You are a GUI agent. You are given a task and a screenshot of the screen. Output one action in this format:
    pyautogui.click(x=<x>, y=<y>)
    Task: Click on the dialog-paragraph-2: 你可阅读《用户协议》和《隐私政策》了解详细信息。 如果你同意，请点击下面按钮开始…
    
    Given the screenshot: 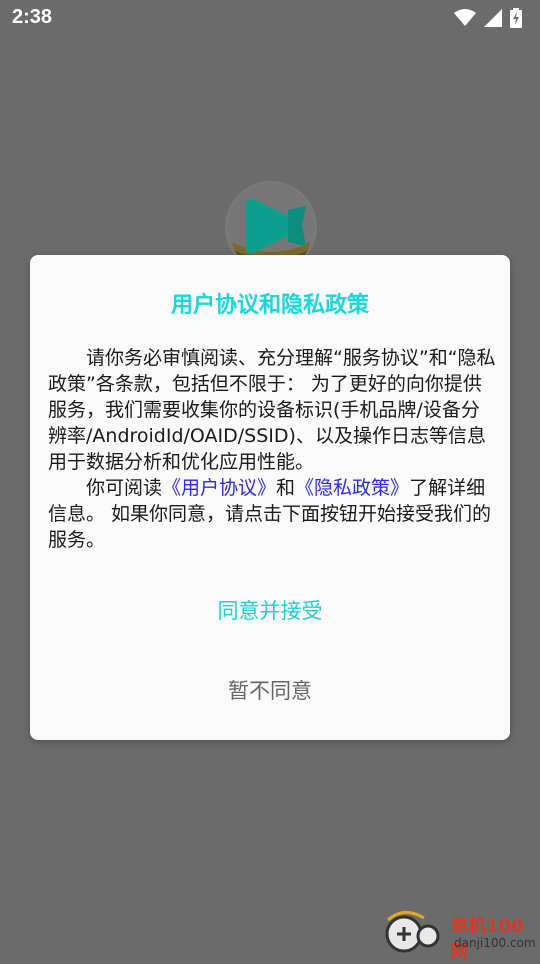 What is the action you would take?
    pyautogui.click(x=273, y=514)
    